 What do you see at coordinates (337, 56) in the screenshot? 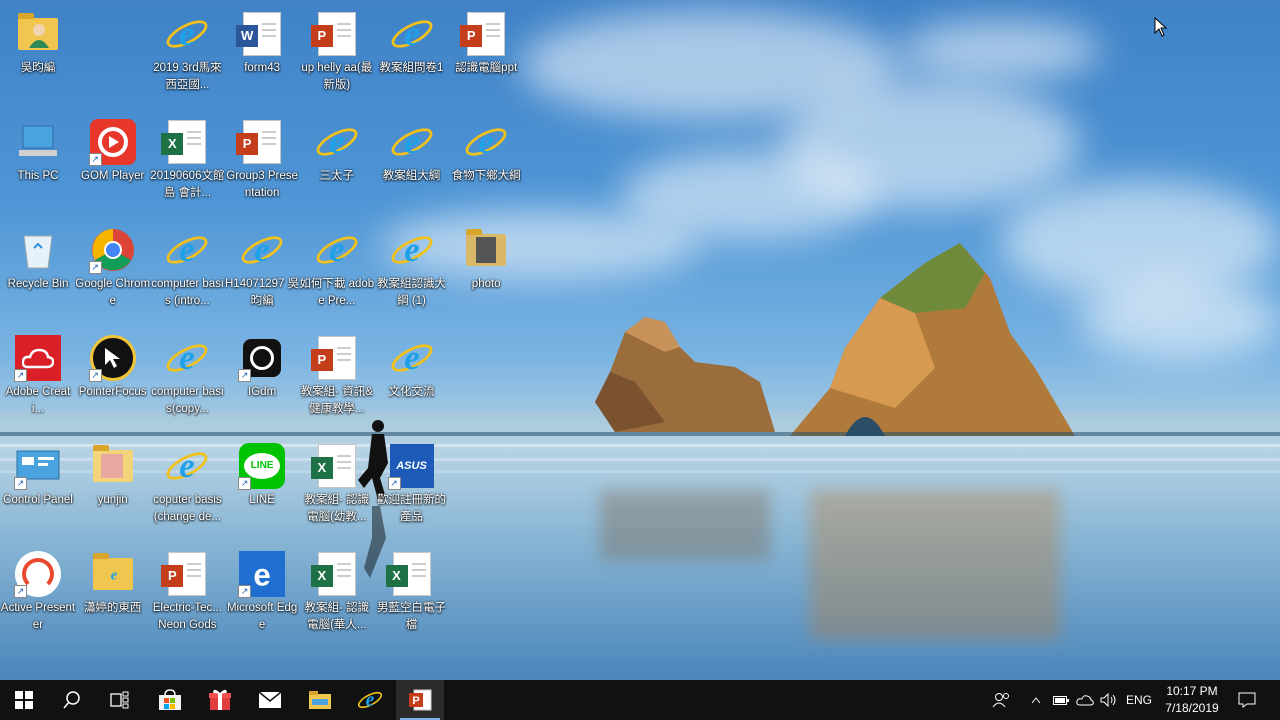
I see `desktop-icon: Pup helly aa(最新版)` at bounding box center [337, 56].